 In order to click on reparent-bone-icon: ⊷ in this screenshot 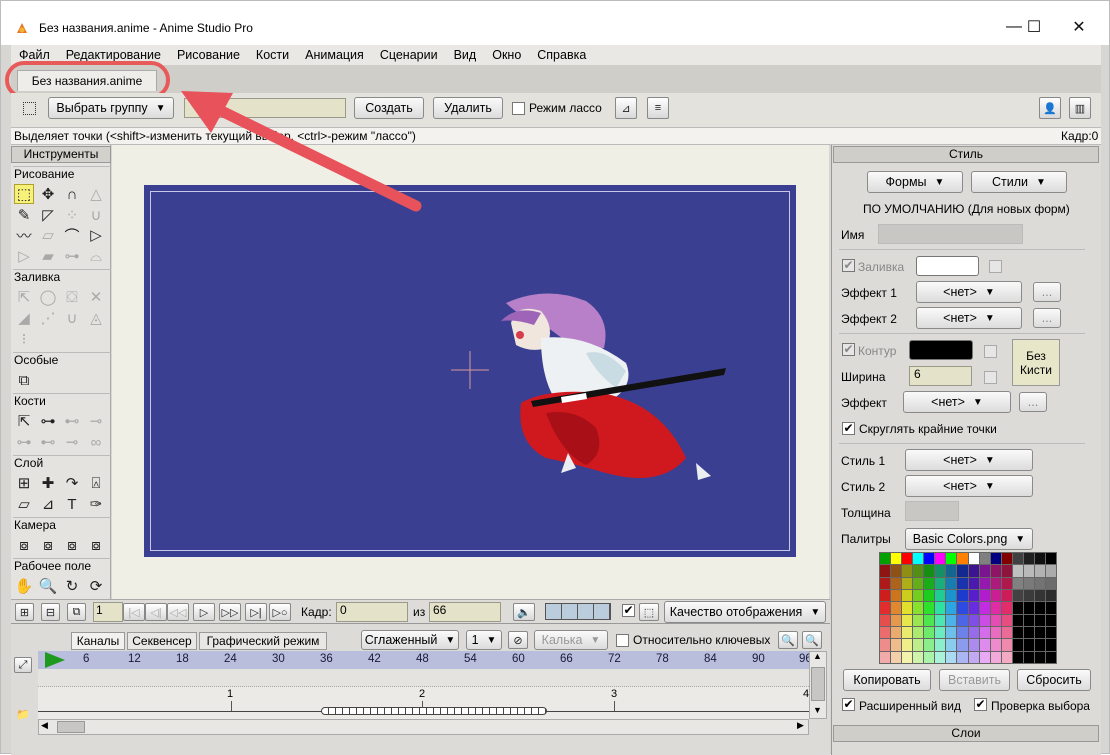, I will do `click(72, 421)`.